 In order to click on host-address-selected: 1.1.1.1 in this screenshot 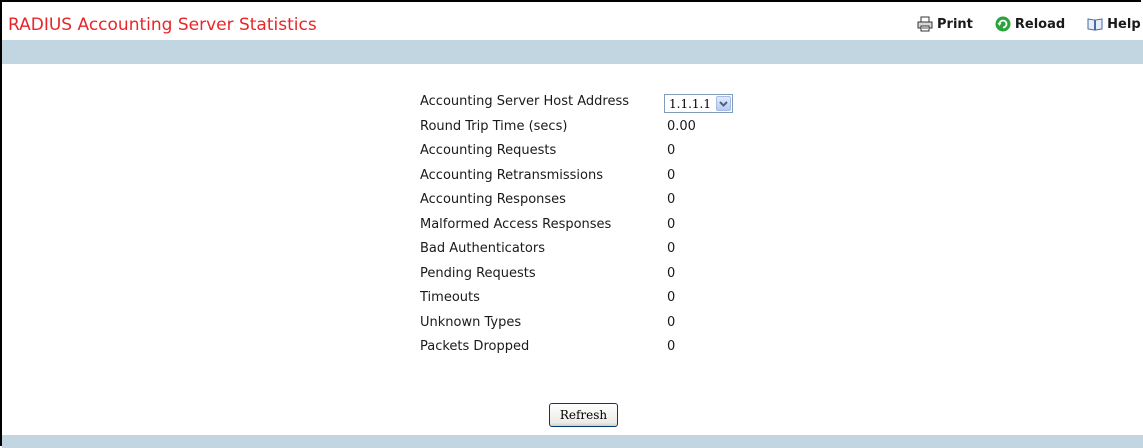, I will do `click(690, 104)`.